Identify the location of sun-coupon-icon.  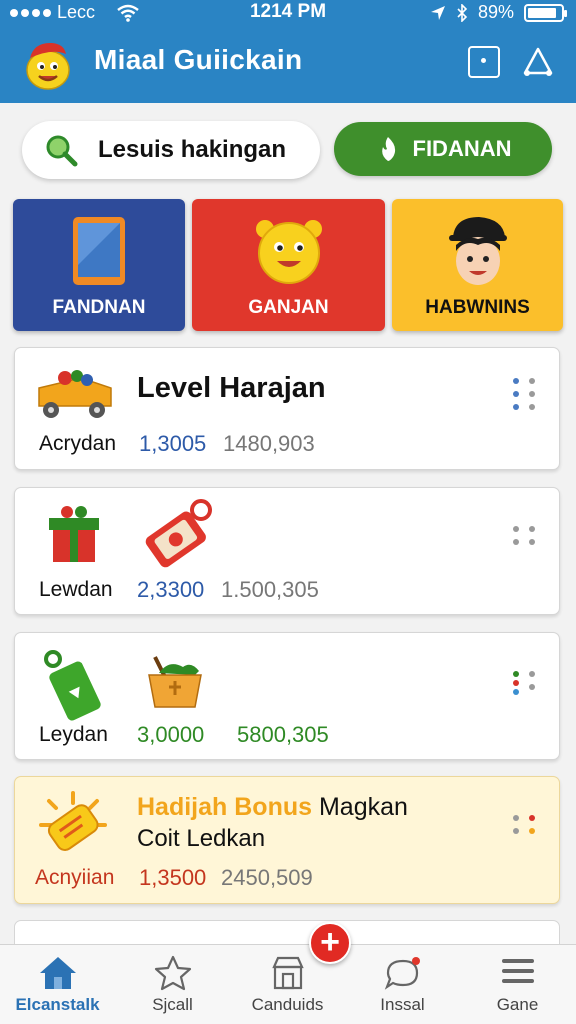
(73, 821).